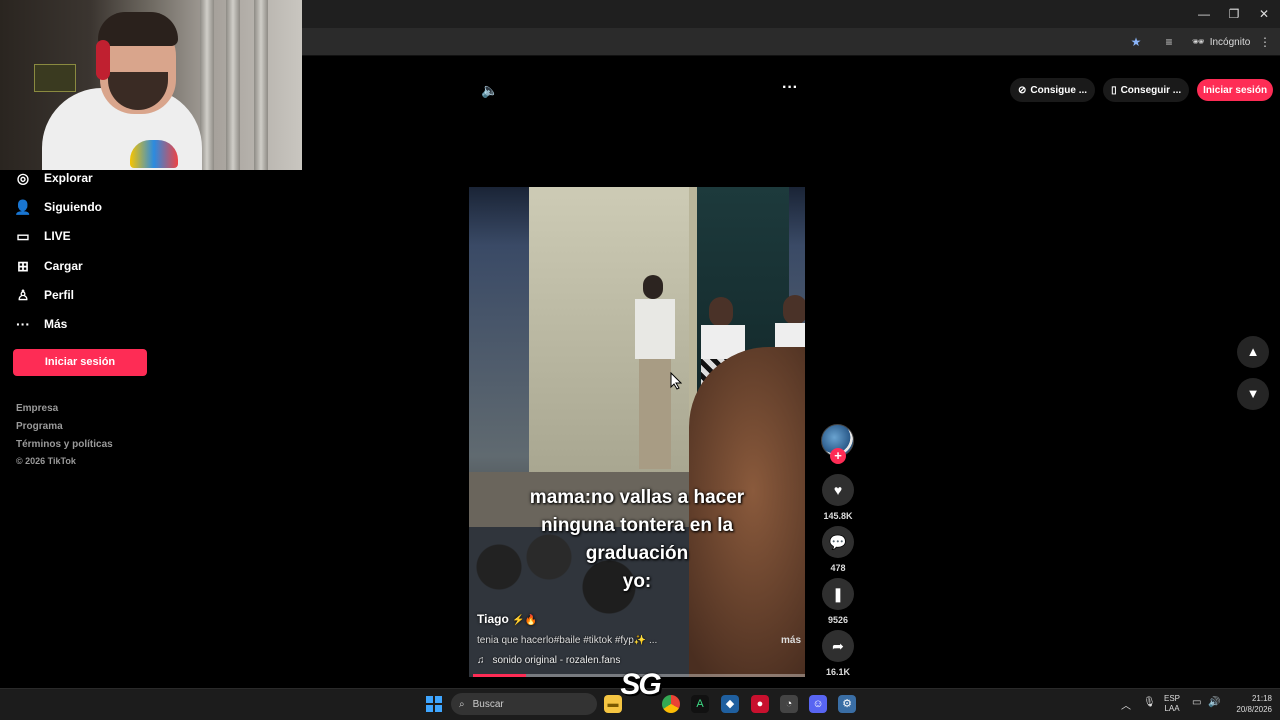  What do you see at coordinates (1264, 14) in the screenshot?
I see `close-icon: ✕` at bounding box center [1264, 14].